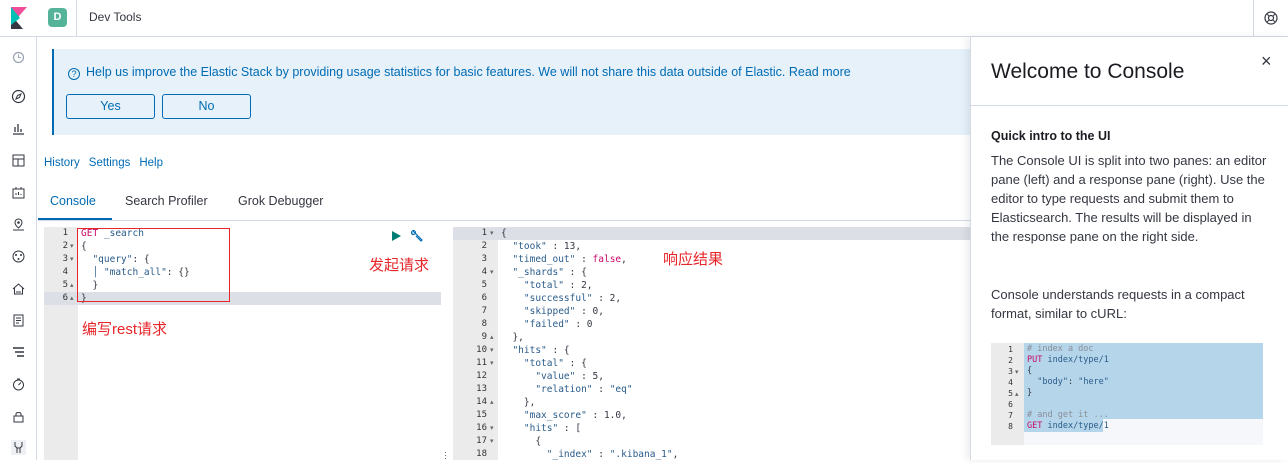 This screenshot has width=1288, height=463. Describe the element at coordinates (564, 246) in the screenshot. I see `code-token: : 13,` at that location.